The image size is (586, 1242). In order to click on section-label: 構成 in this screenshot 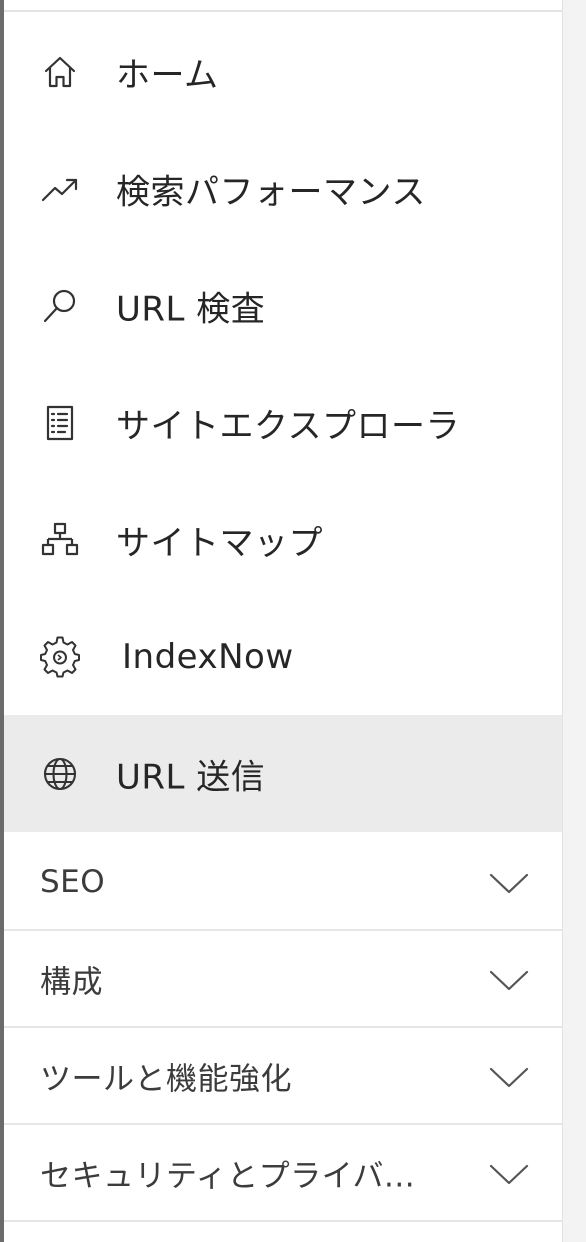, I will do `click(71, 982)`.